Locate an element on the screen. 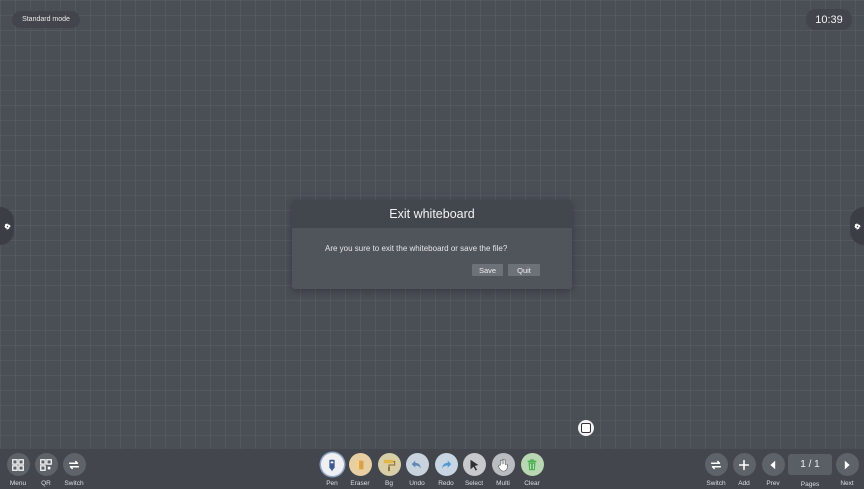  tool-label: Clear is located at coordinates (532, 483).